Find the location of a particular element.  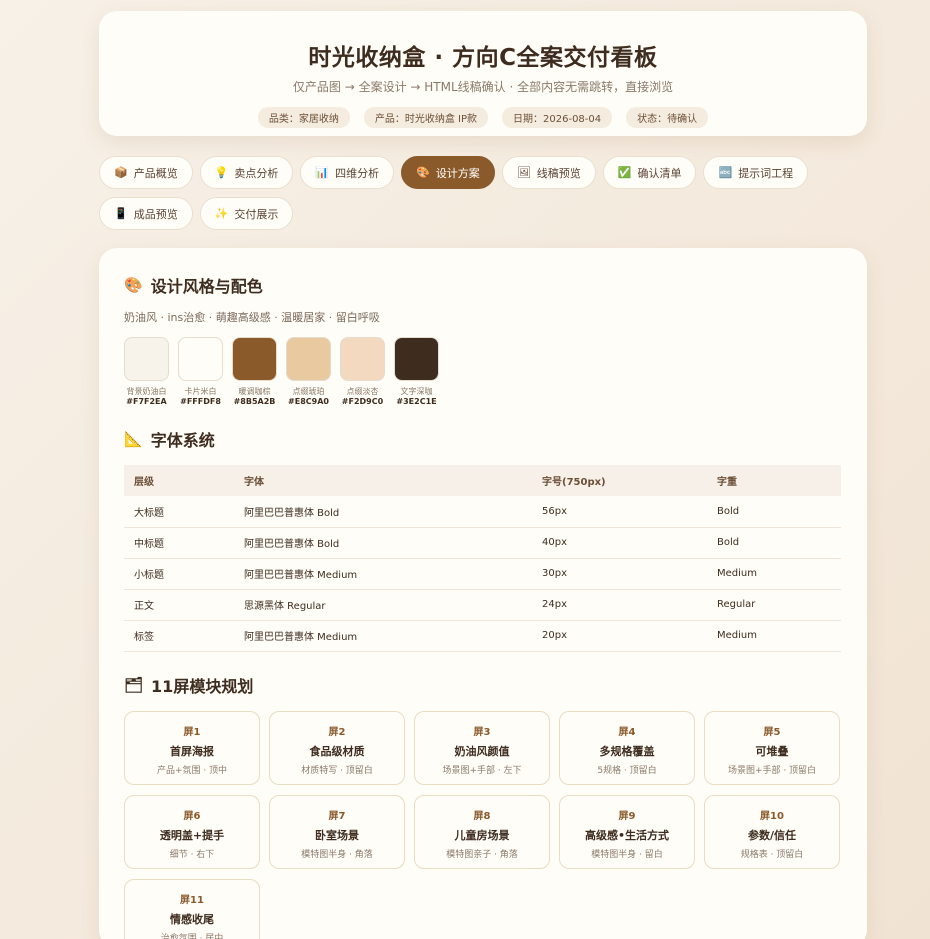

module-desc: 细节 · 右下 is located at coordinates (192, 854).